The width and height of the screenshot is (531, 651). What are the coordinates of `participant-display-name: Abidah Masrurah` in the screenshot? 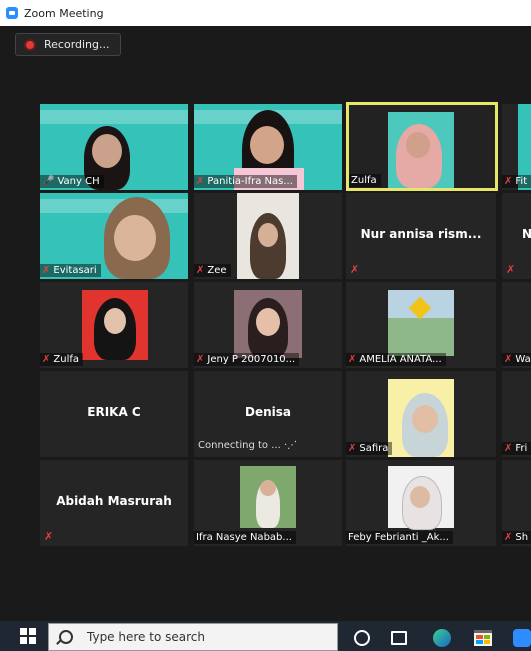 It's located at (114, 501).